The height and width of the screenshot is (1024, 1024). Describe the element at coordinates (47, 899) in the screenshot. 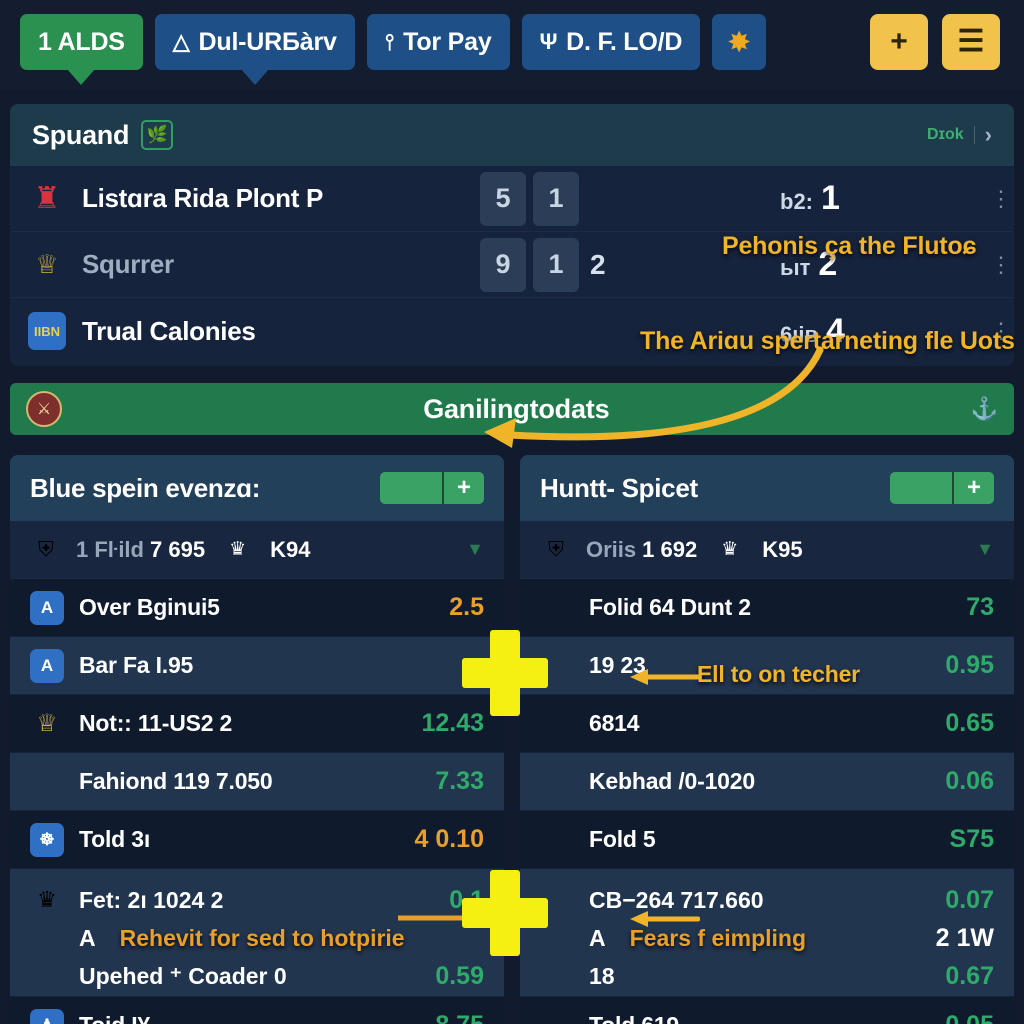

I see `line-crest-icon: ♛` at that location.